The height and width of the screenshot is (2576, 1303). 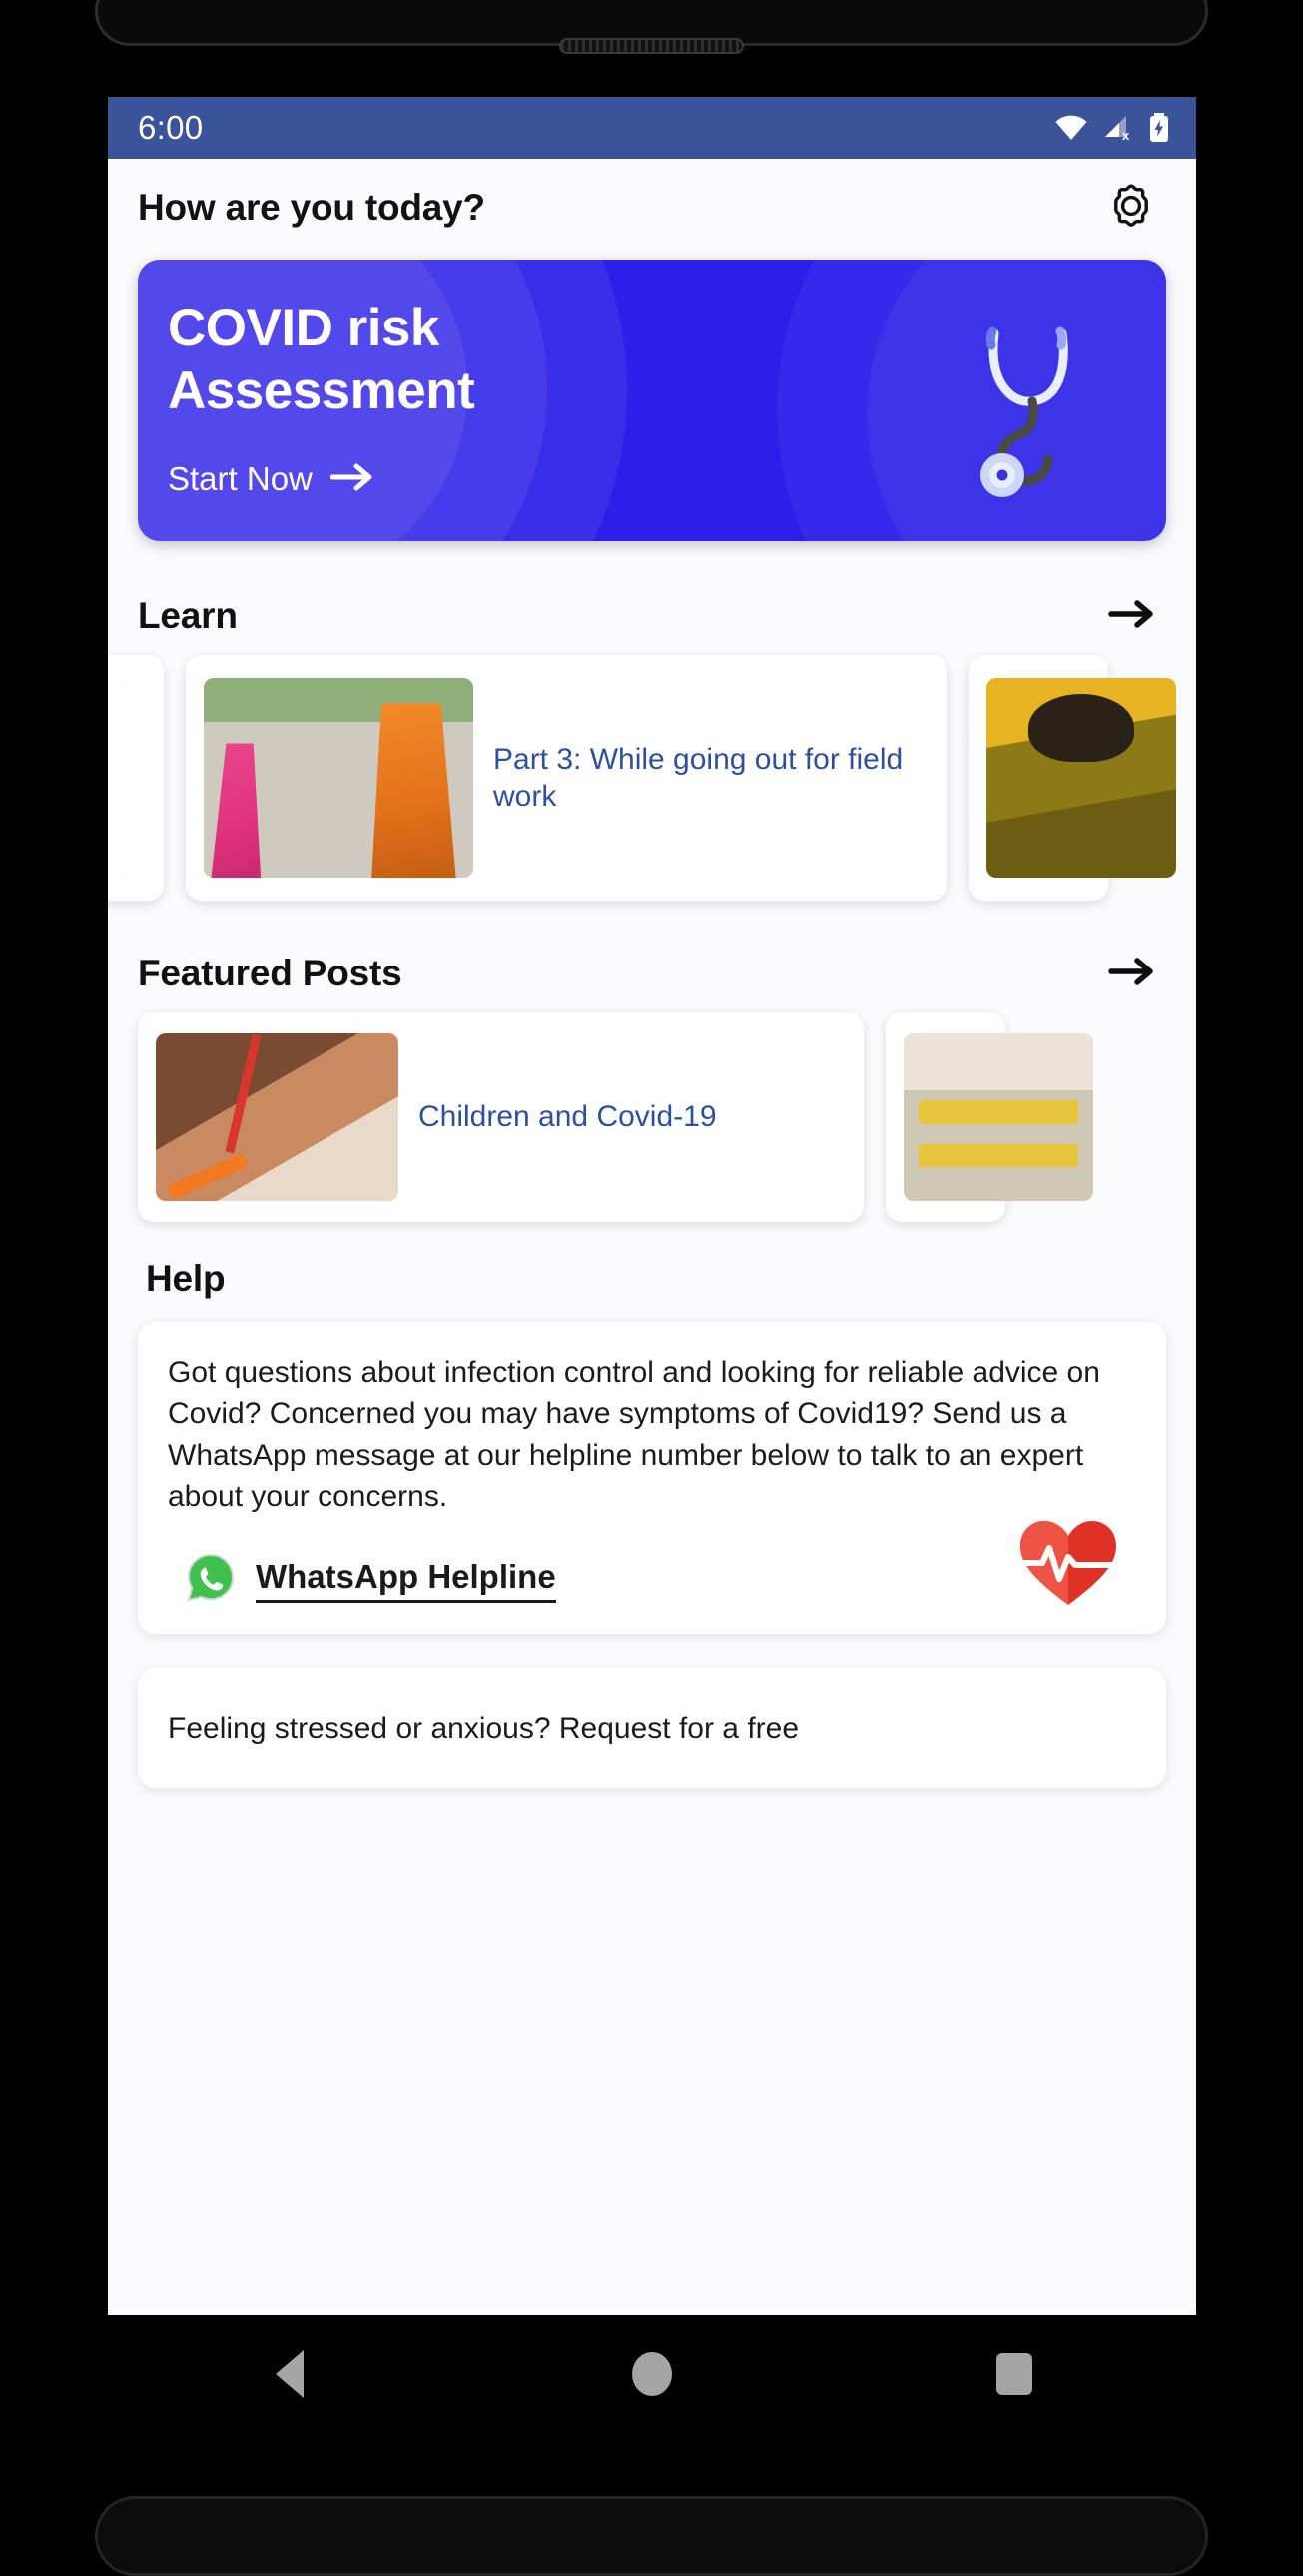 I want to click on device-bottom-bezel, so click(x=651, y=2536).